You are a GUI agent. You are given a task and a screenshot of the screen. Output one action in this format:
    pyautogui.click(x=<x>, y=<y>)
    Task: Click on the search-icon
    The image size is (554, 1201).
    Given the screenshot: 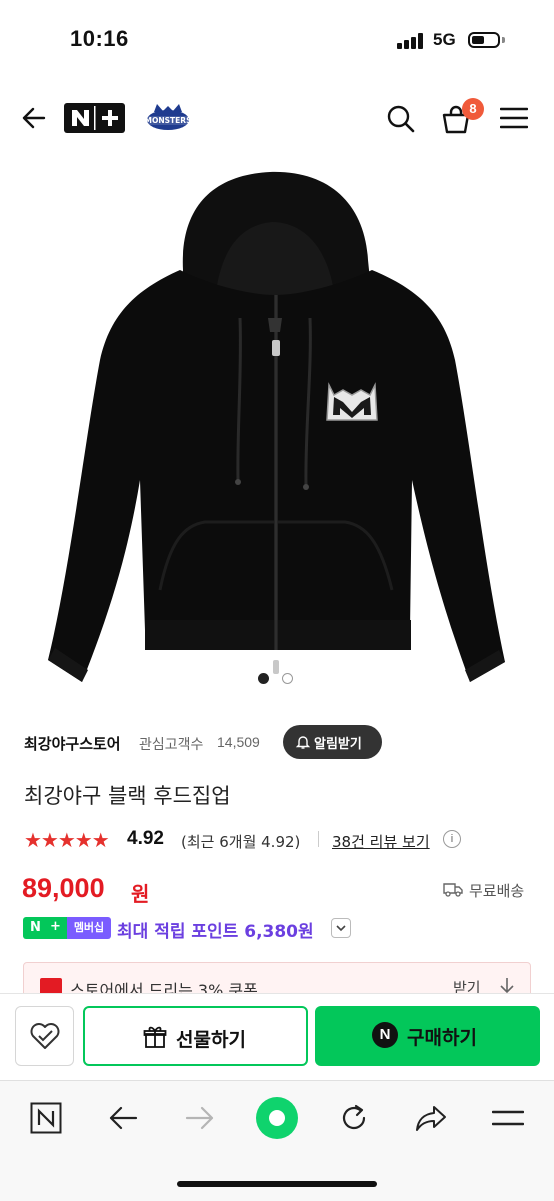 What is the action you would take?
    pyautogui.click(x=401, y=119)
    